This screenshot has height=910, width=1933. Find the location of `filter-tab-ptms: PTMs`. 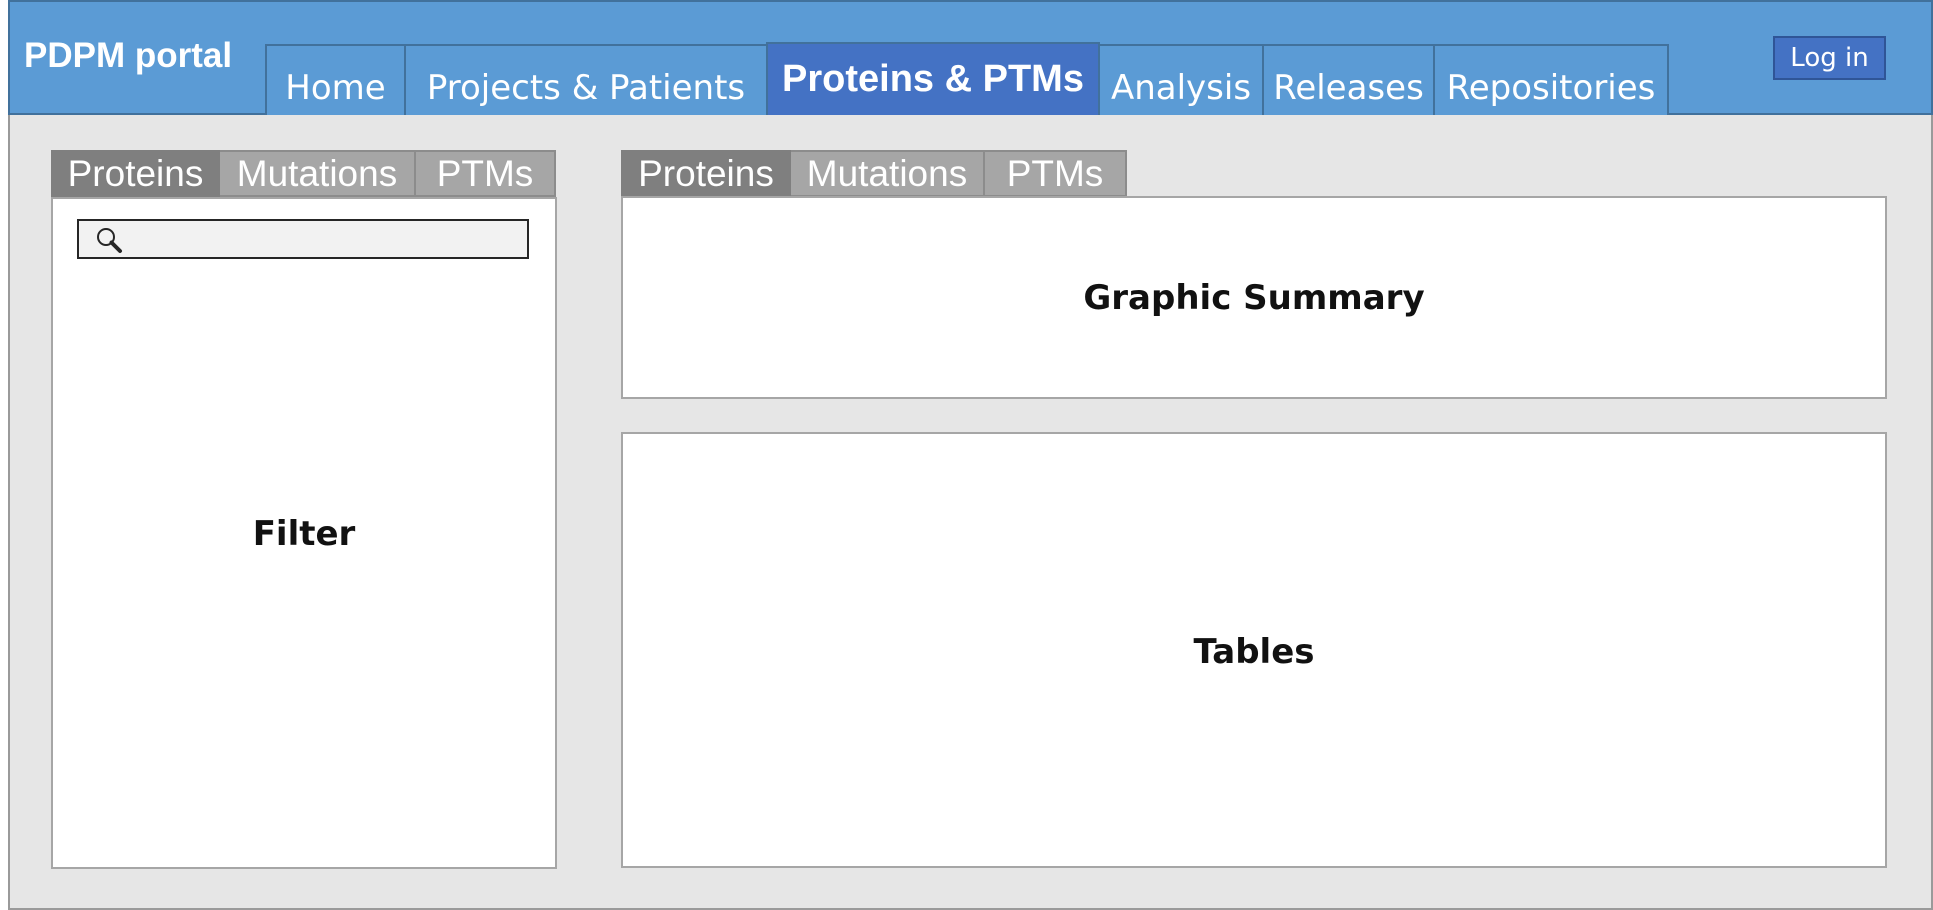

filter-tab-ptms: PTMs is located at coordinates (486, 173).